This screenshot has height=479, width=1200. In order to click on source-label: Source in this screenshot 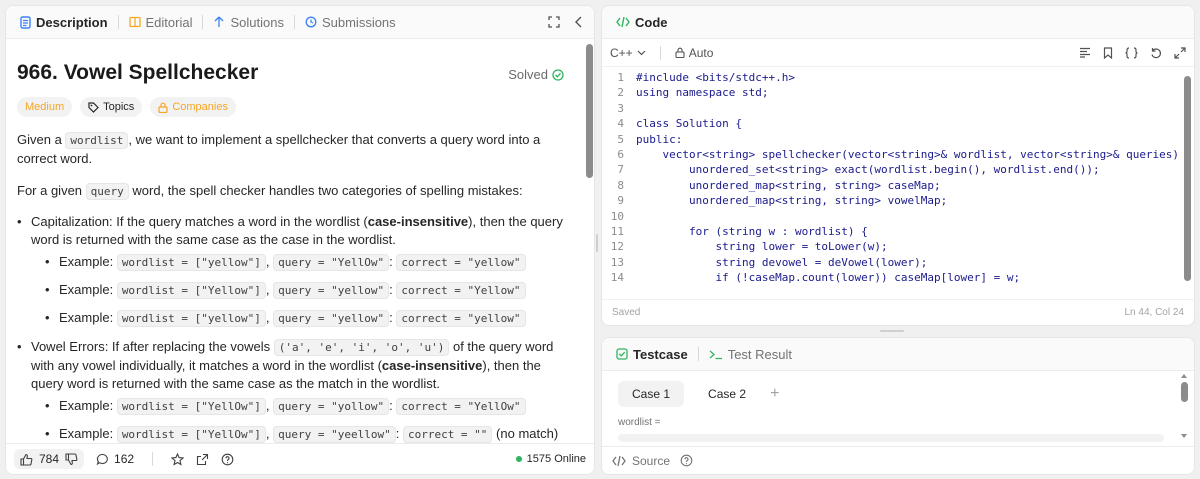, I will do `click(651, 460)`.